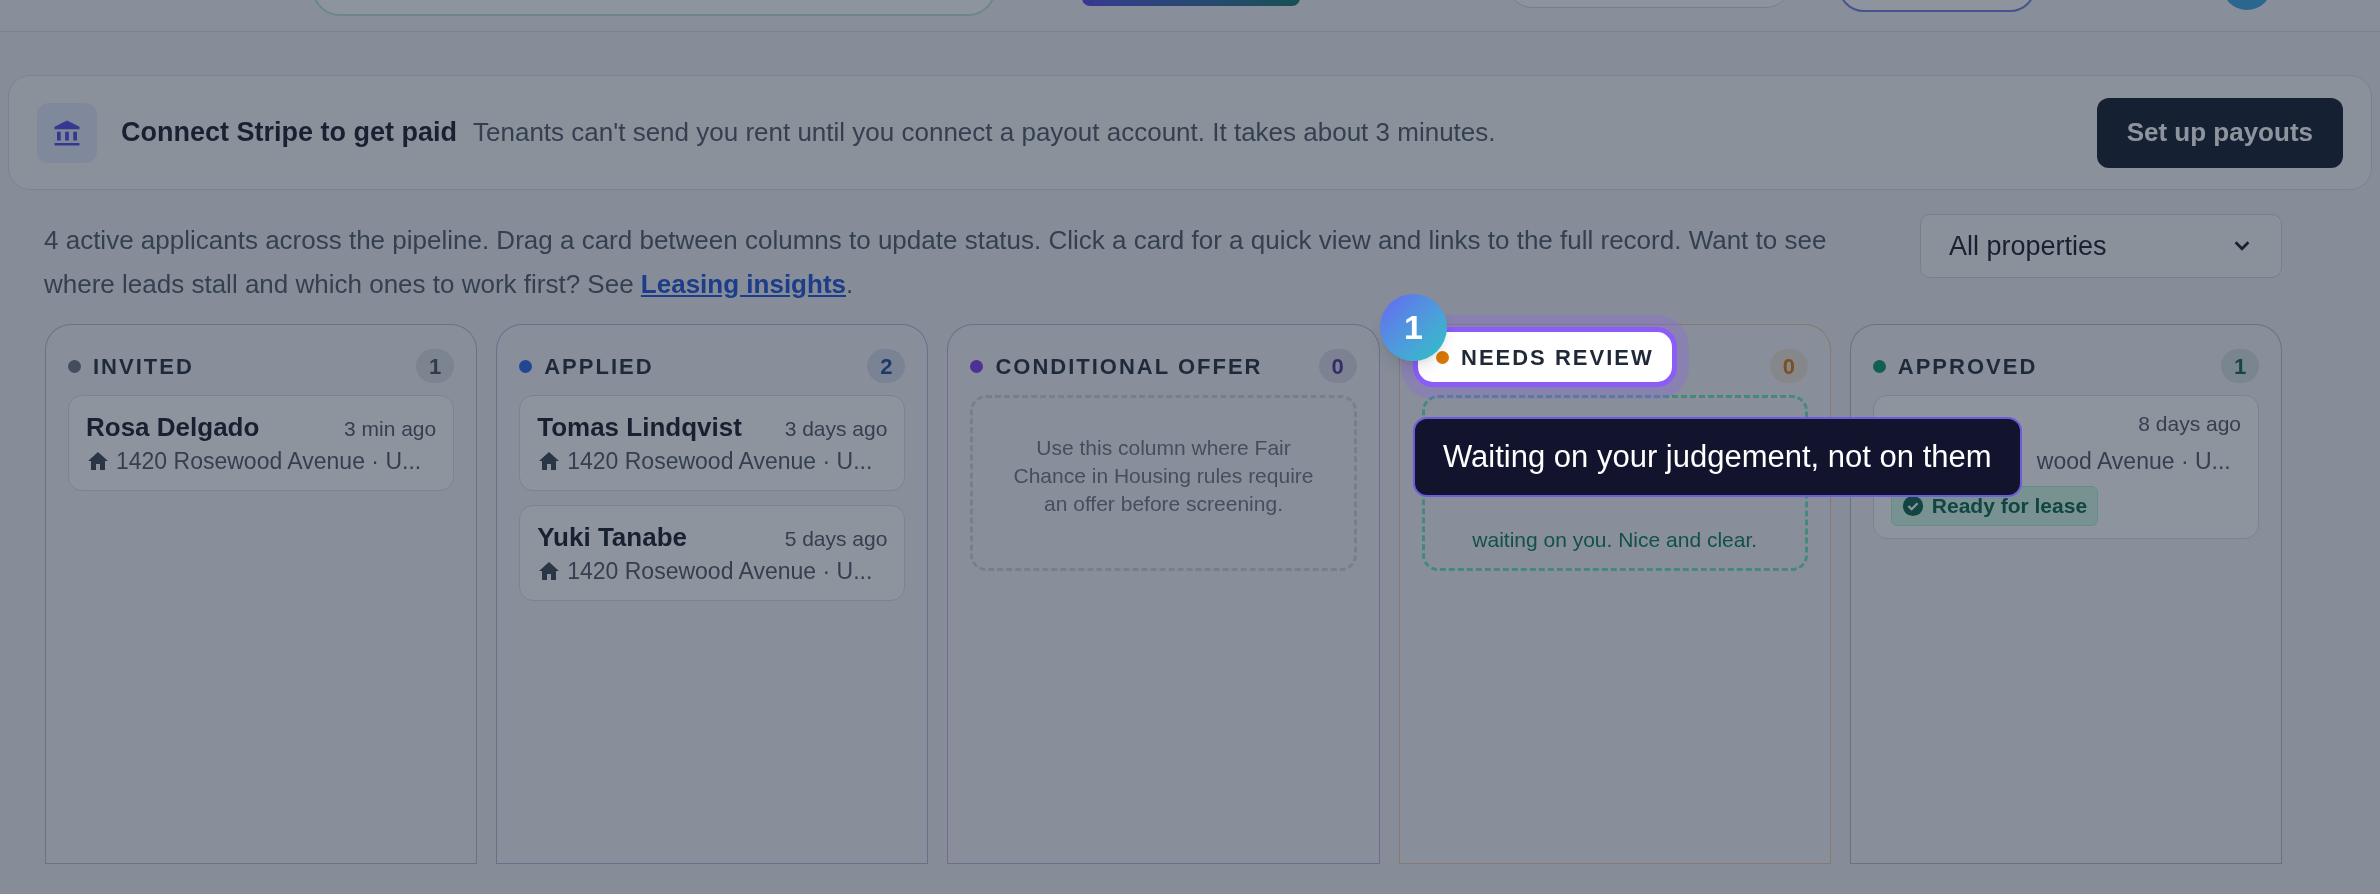  What do you see at coordinates (599, 366) in the screenshot?
I see `column-title: APPLIED` at bounding box center [599, 366].